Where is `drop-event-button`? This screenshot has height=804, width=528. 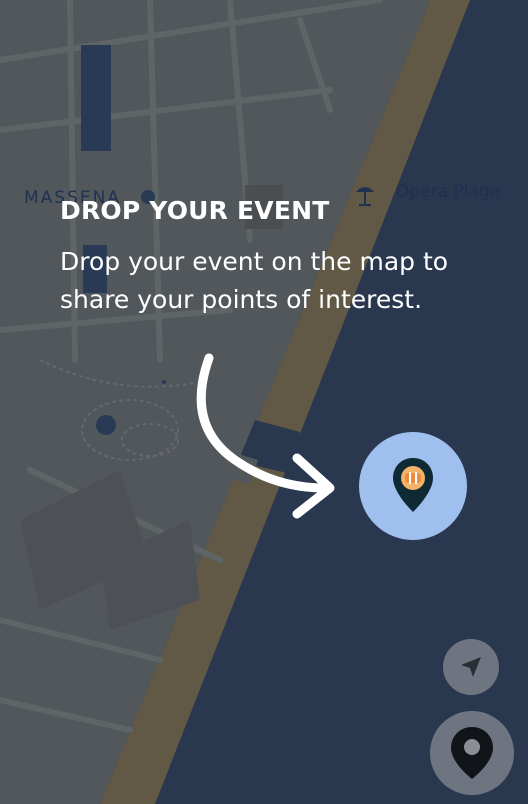
drop-event-button is located at coordinates (472, 753).